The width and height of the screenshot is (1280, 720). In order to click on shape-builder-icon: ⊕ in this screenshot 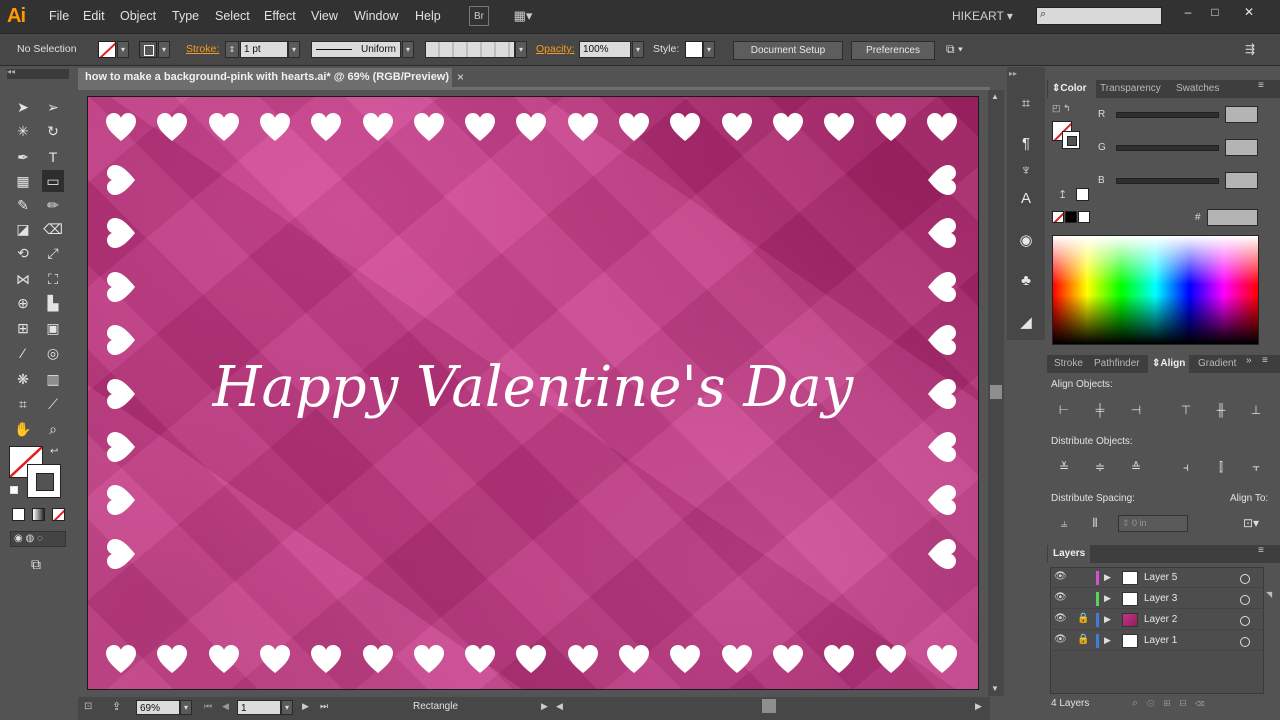, I will do `click(23, 303)`.